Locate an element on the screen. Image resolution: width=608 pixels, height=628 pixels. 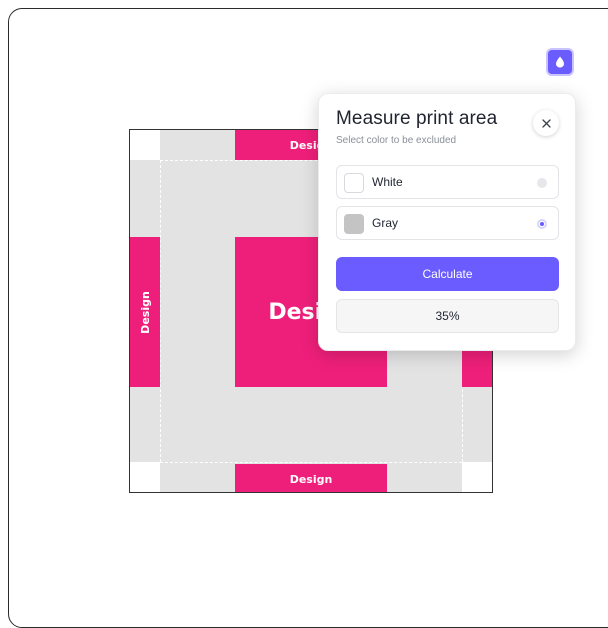
measure-tool-button is located at coordinates (560, 62).